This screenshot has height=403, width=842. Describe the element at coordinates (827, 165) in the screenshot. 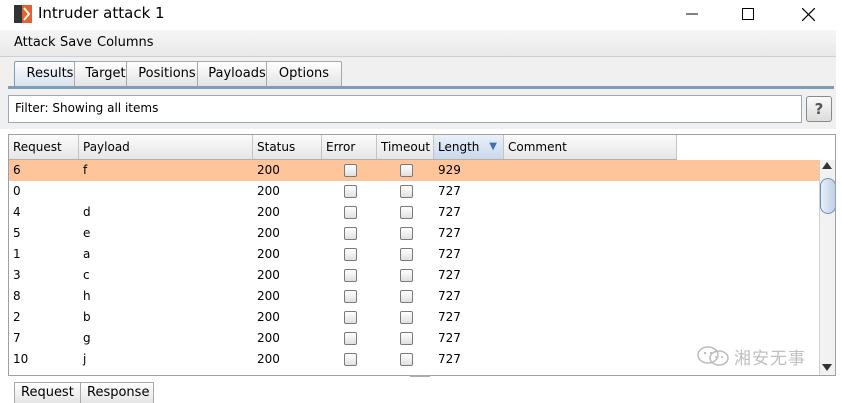

I see `scroll-up-icon` at that location.